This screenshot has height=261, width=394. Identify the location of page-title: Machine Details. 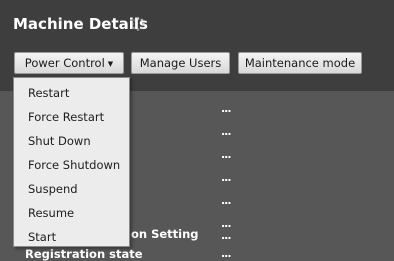
(80, 24).